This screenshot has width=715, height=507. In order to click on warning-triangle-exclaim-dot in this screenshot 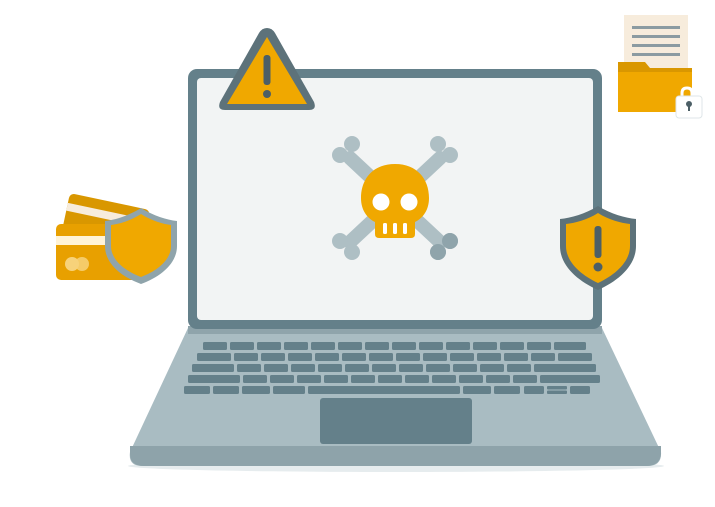, I will do `click(267, 94)`.